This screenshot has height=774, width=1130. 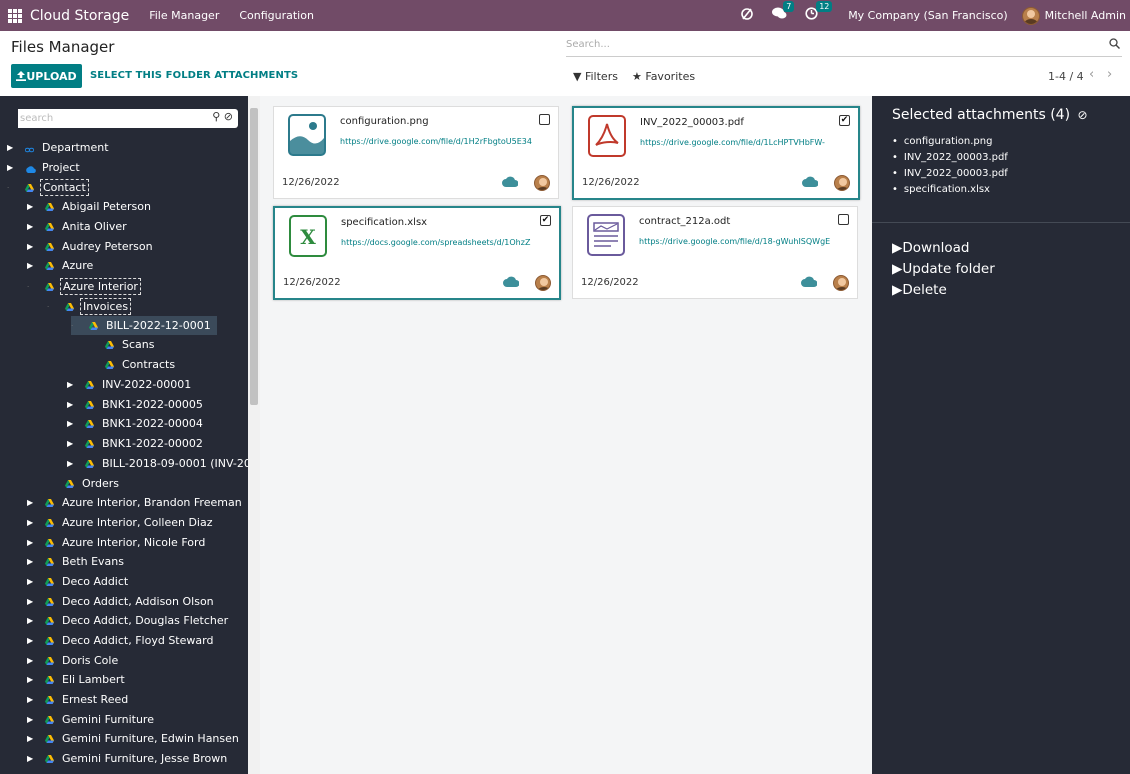 I want to click on pager-previous-icon: ‹, so click(x=1091, y=74).